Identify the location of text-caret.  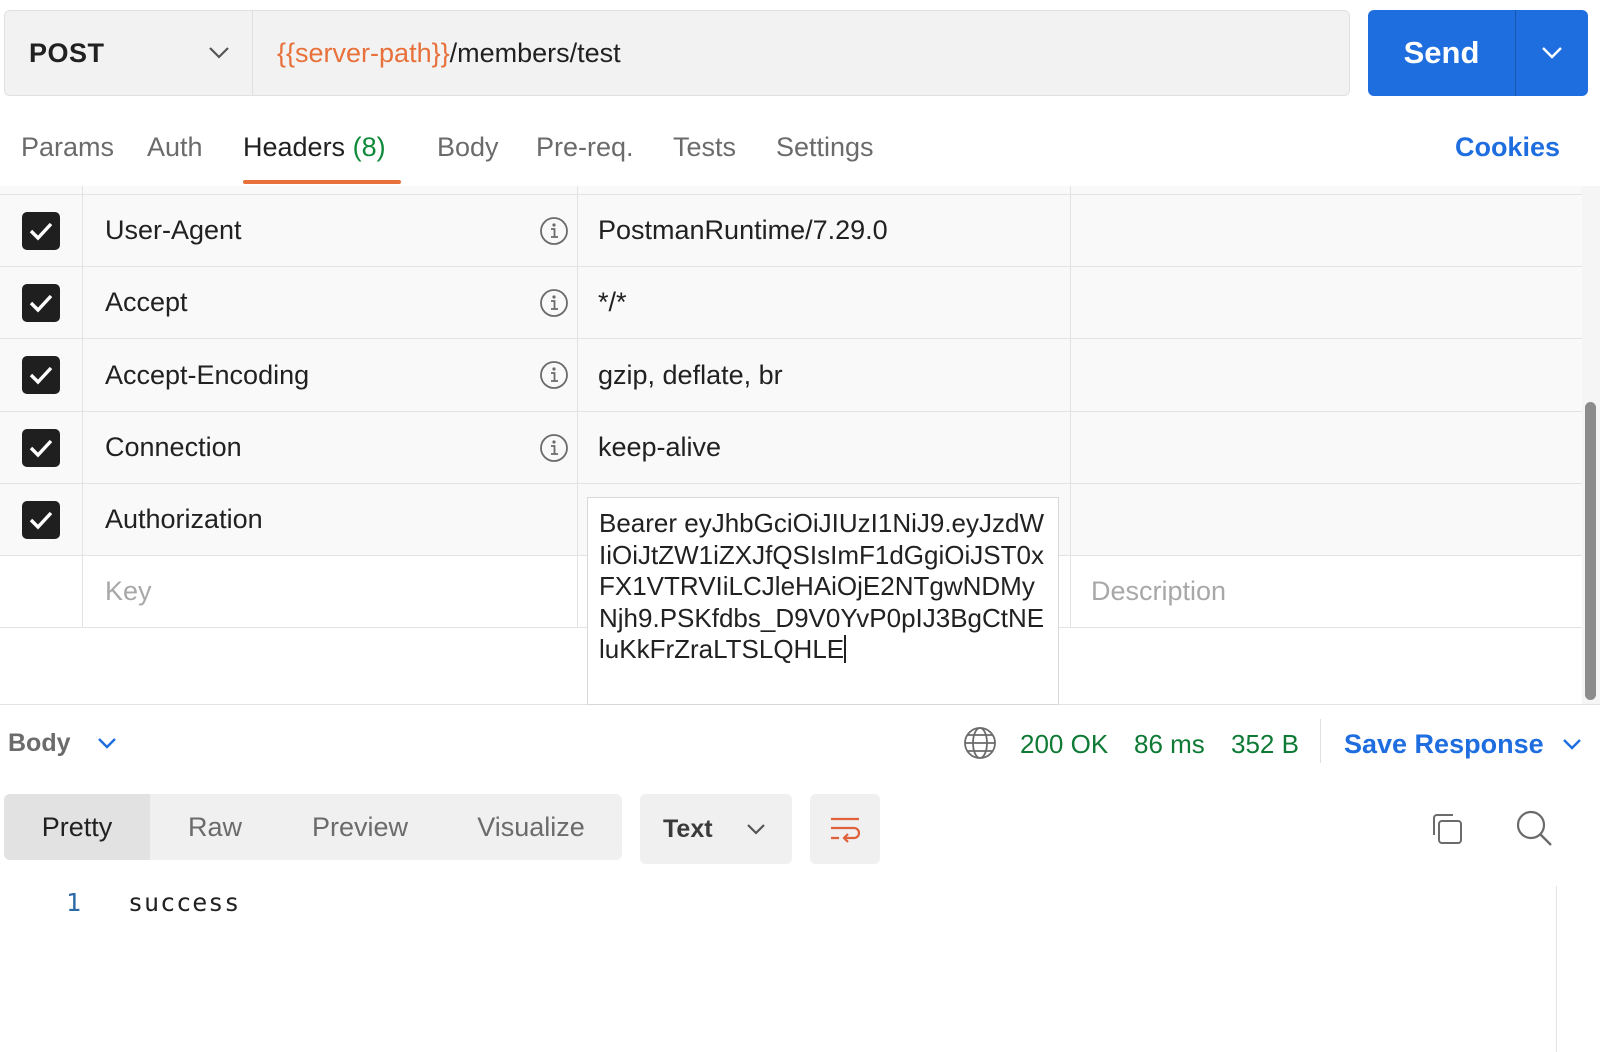
(845, 649).